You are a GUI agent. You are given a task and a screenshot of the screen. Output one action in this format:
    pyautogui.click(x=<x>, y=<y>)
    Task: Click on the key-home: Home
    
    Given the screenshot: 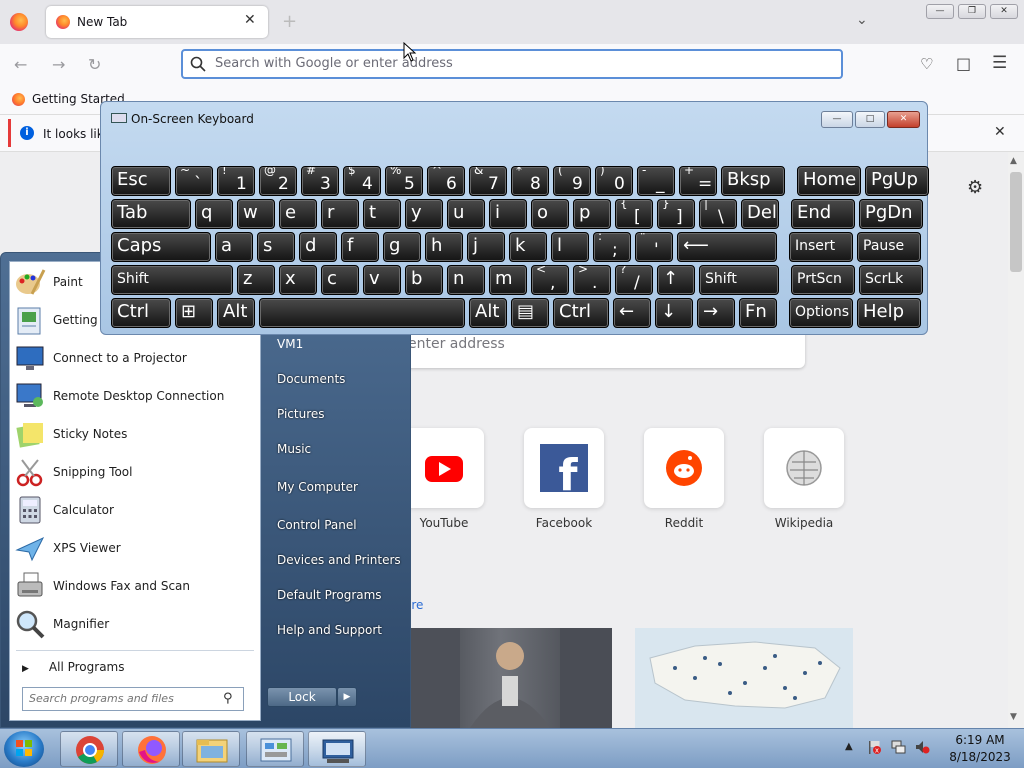 What is the action you would take?
    pyautogui.click(x=829, y=181)
    